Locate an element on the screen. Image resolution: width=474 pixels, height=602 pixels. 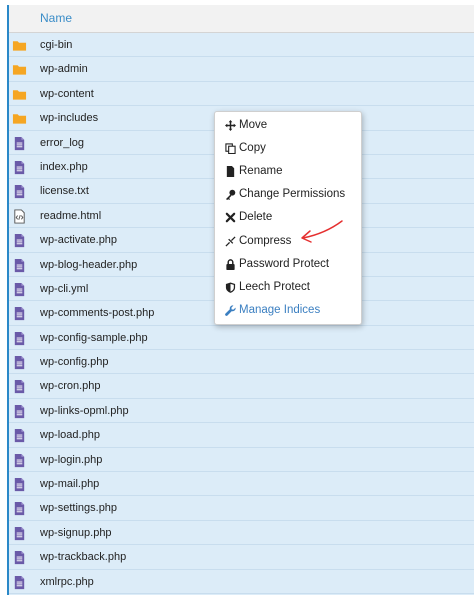
html-file-icon is located at coordinates (19, 216).